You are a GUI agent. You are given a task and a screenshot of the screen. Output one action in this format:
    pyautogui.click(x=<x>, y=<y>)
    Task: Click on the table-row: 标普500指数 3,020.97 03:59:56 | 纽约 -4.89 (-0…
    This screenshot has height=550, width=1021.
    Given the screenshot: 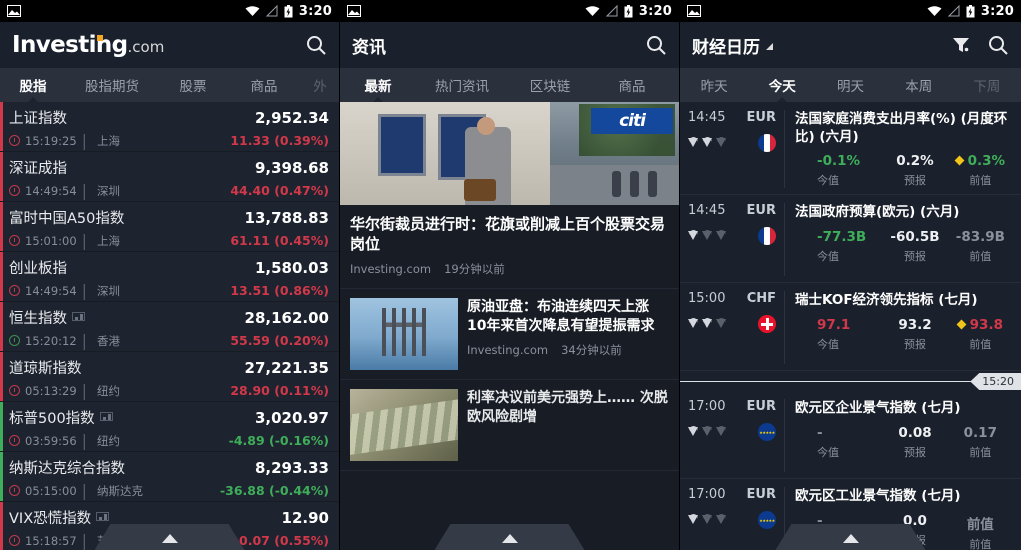 What is the action you would take?
    pyautogui.click(x=169, y=427)
    